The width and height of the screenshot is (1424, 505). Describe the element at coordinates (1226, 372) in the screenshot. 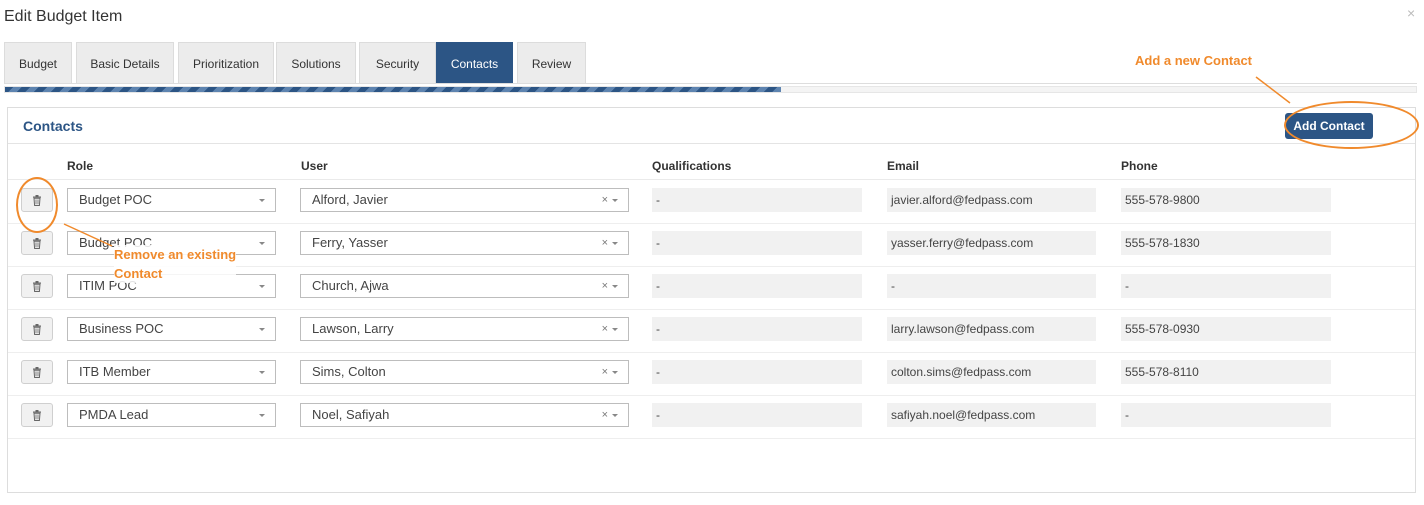

I see `phone-field: 555-578-8110` at that location.